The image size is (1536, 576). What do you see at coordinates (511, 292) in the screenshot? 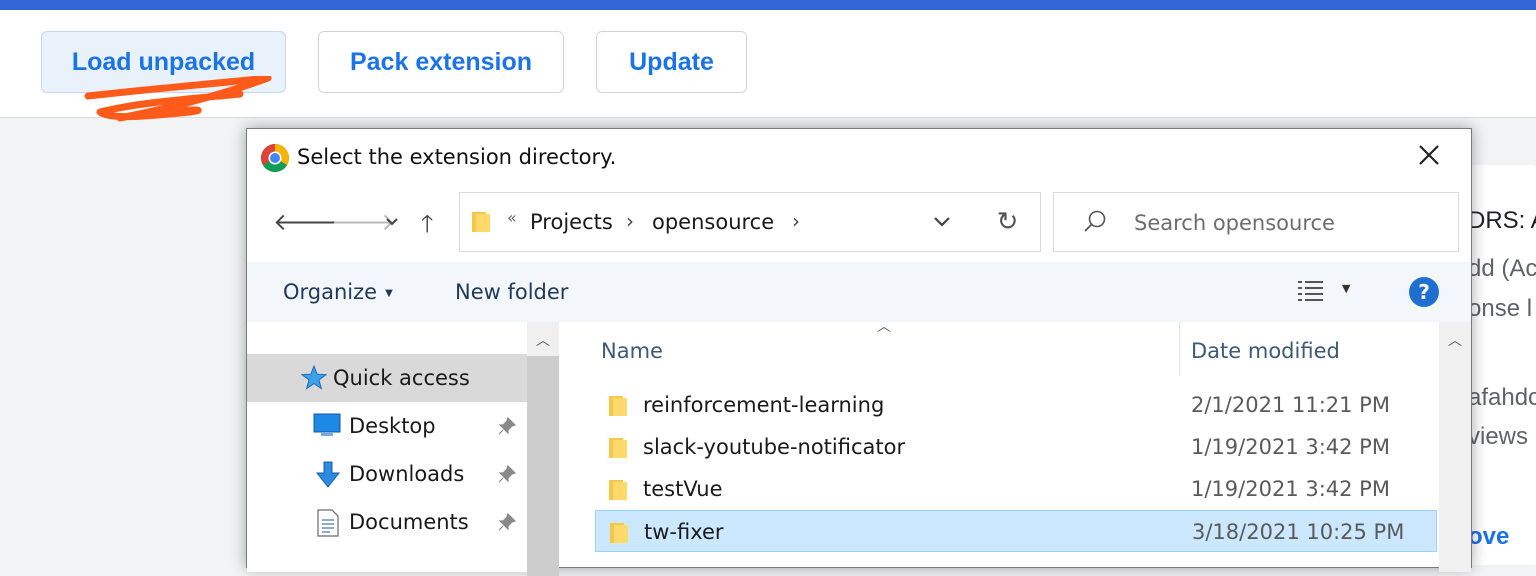
I see `new-folder-button: New folder` at bounding box center [511, 292].